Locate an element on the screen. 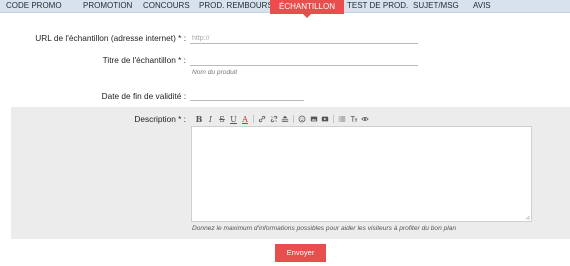  list-icon is located at coordinates (342, 119).